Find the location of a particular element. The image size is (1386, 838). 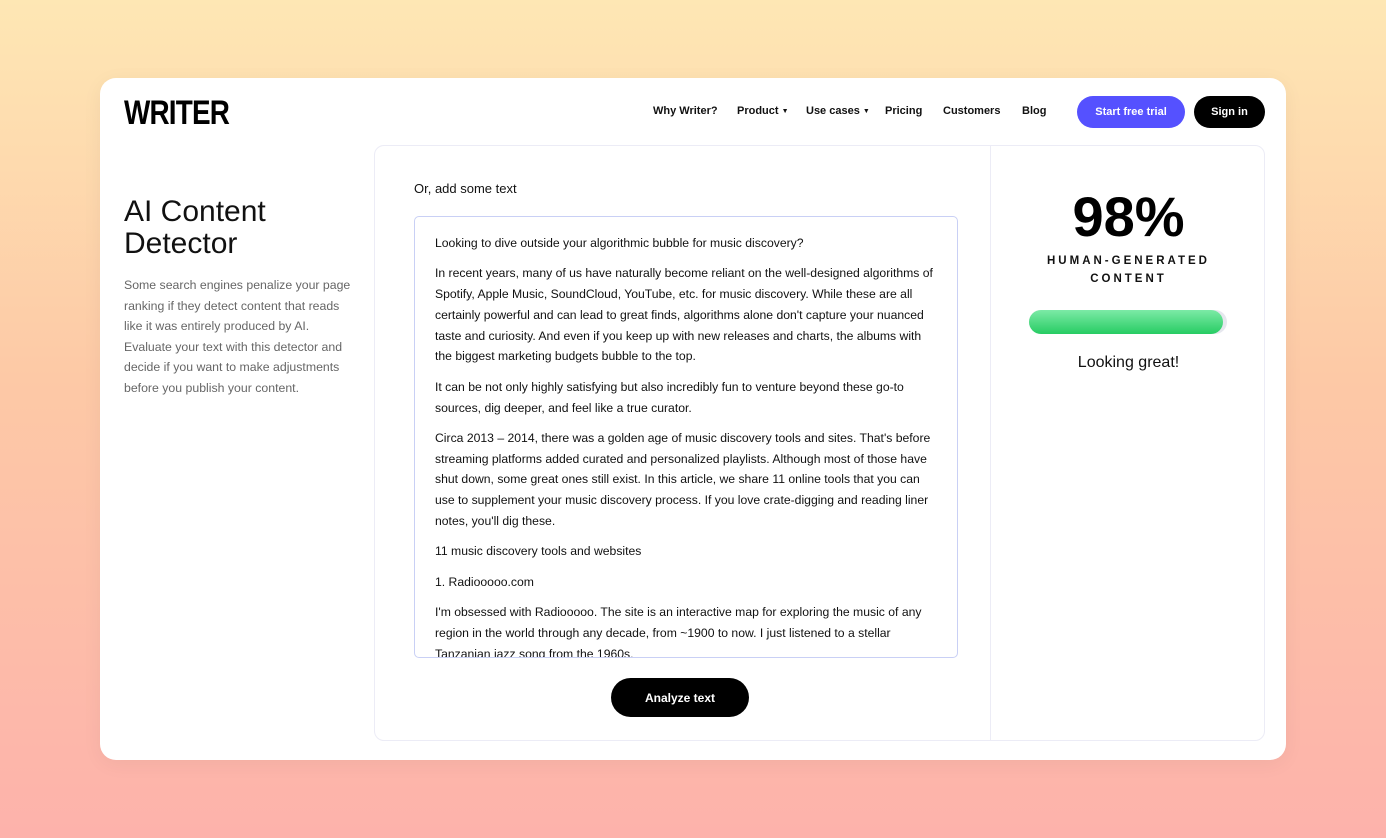

nav-label: Blog is located at coordinates (1034, 111).